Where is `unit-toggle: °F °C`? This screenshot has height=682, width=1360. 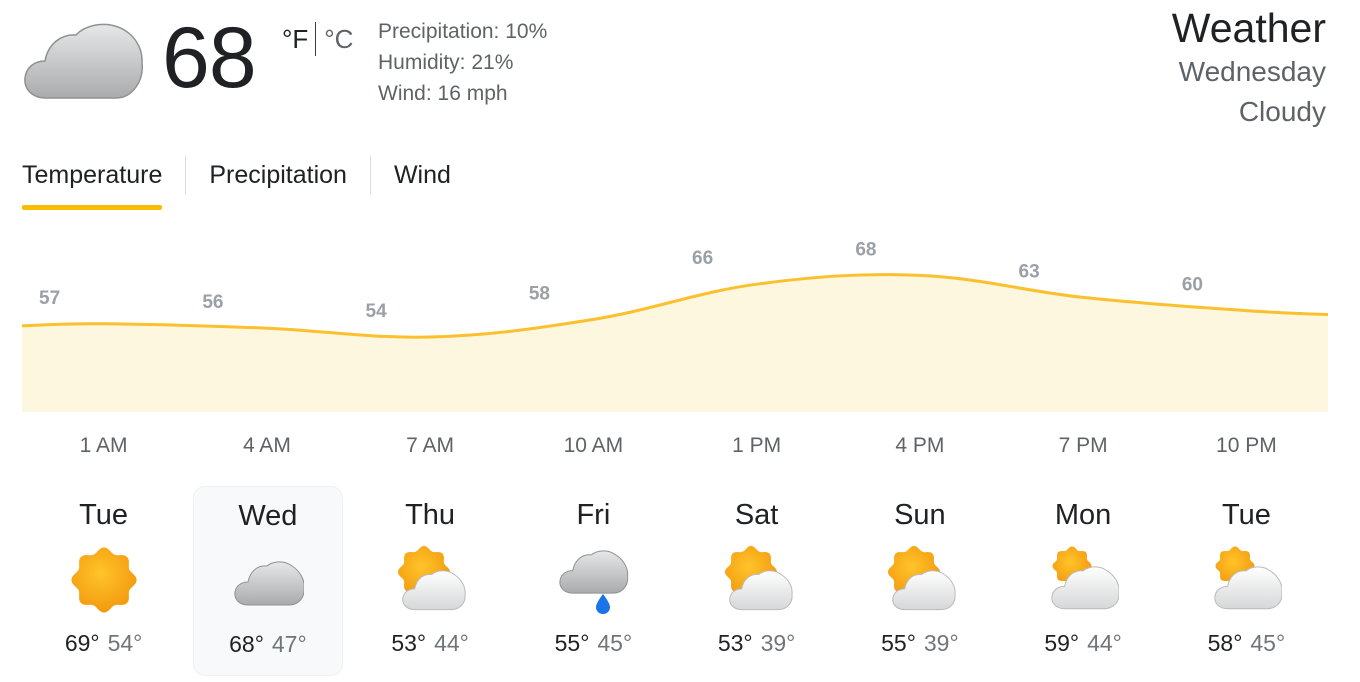 unit-toggle: °F °C is located at coordinates (317, 39).